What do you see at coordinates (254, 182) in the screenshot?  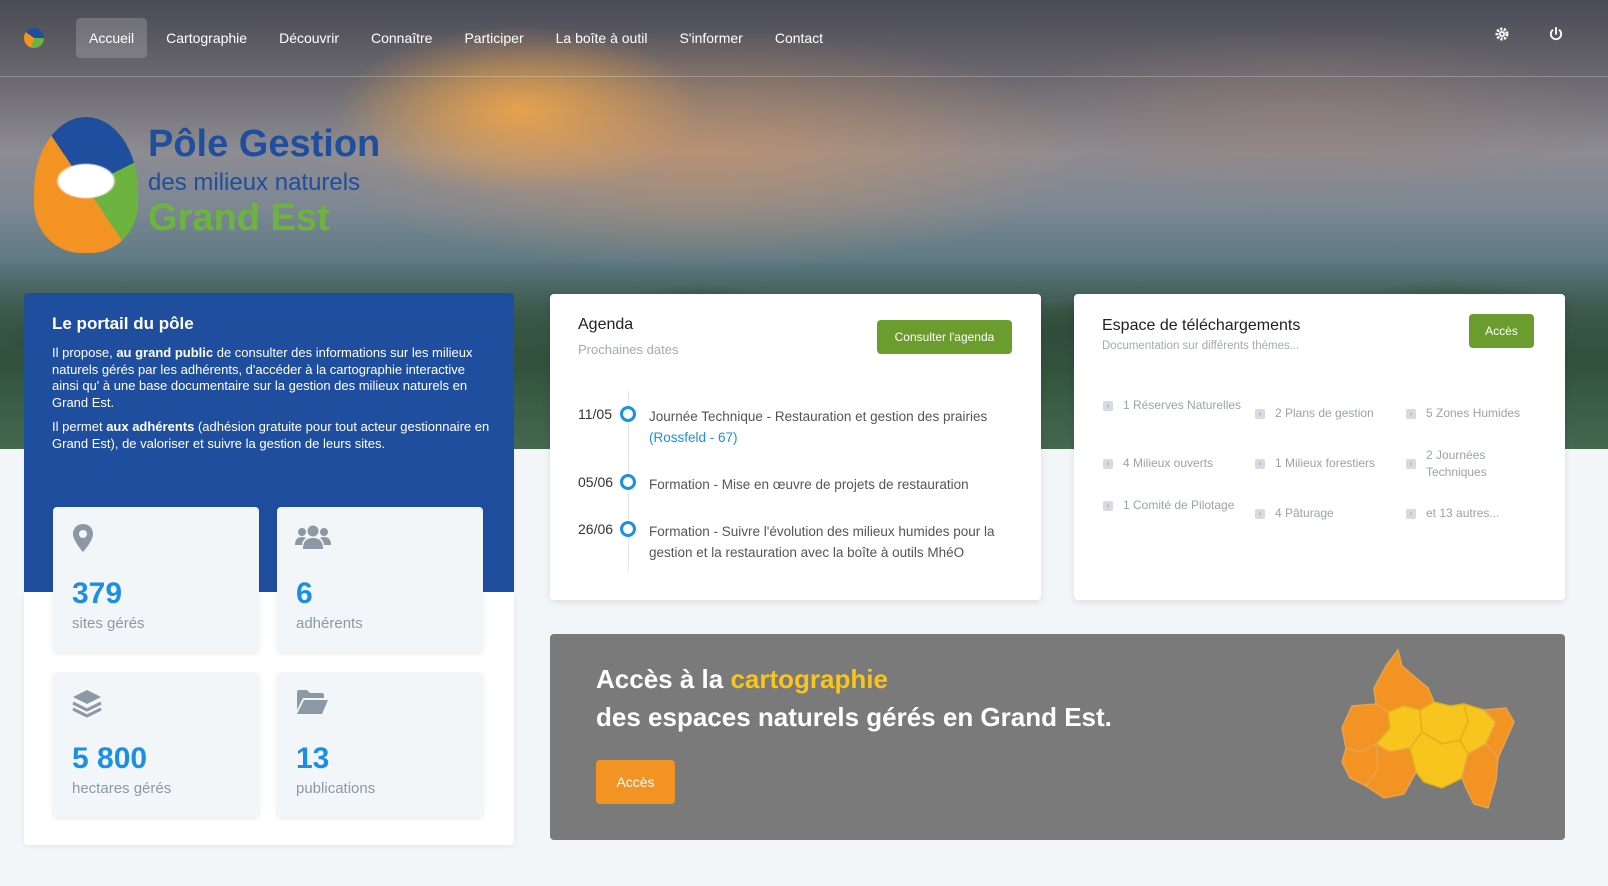 I see `brand-line-2: des milieux naturels` at bounding box center [254, 182].